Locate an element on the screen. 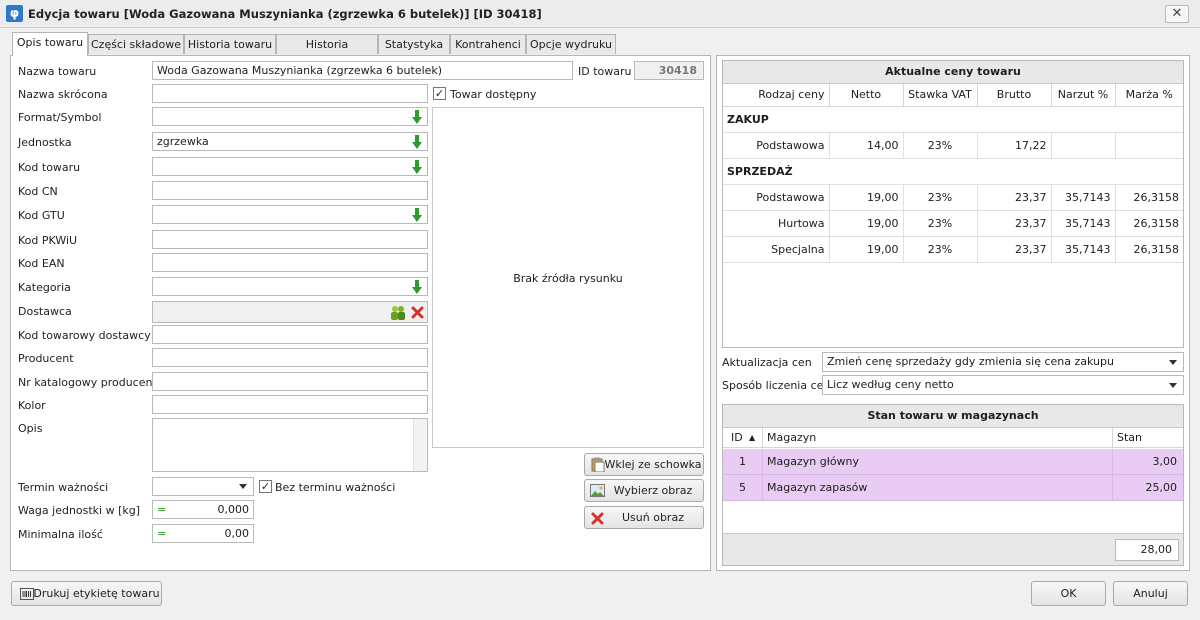 This screenshot has width=1200, height=620. sposob-liczenia-label: Sposób liczenia cen is located at coordinates (776, 385).